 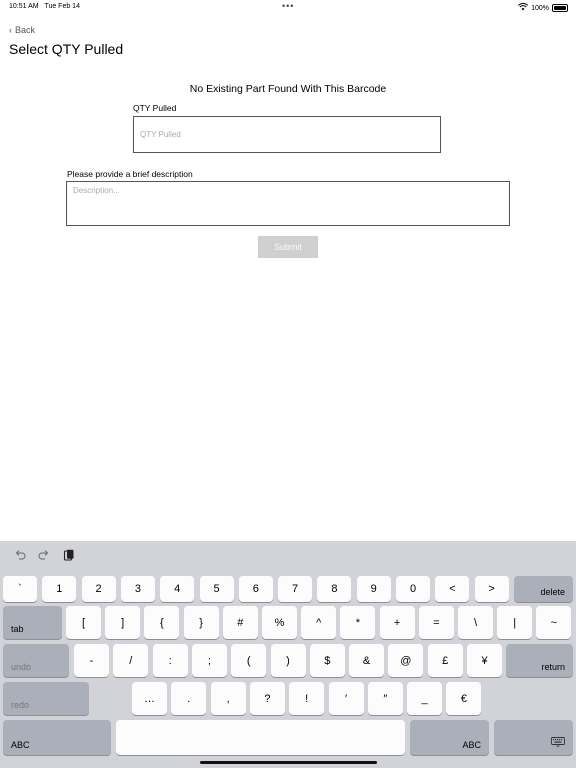 What do you see at coordinates (201, 622) in the screenshot?
I see `key: }` at bounding box center [201, 622].